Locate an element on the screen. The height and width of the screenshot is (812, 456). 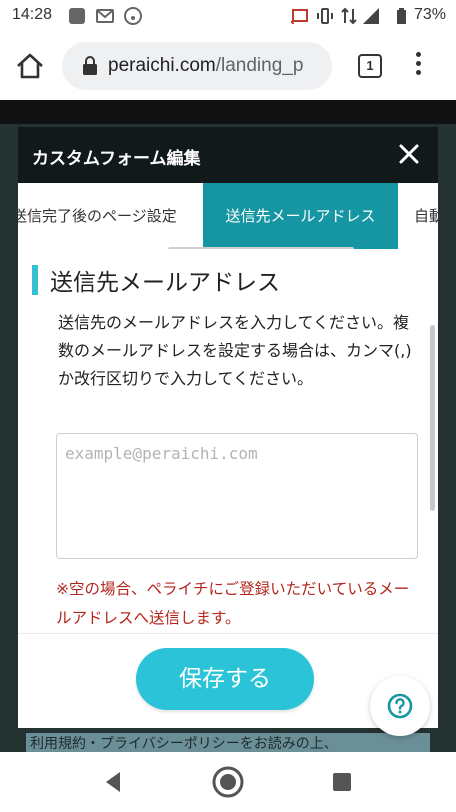
tab-recipient-email: 送信先メールアドレス is located at coordinates (300, 216).